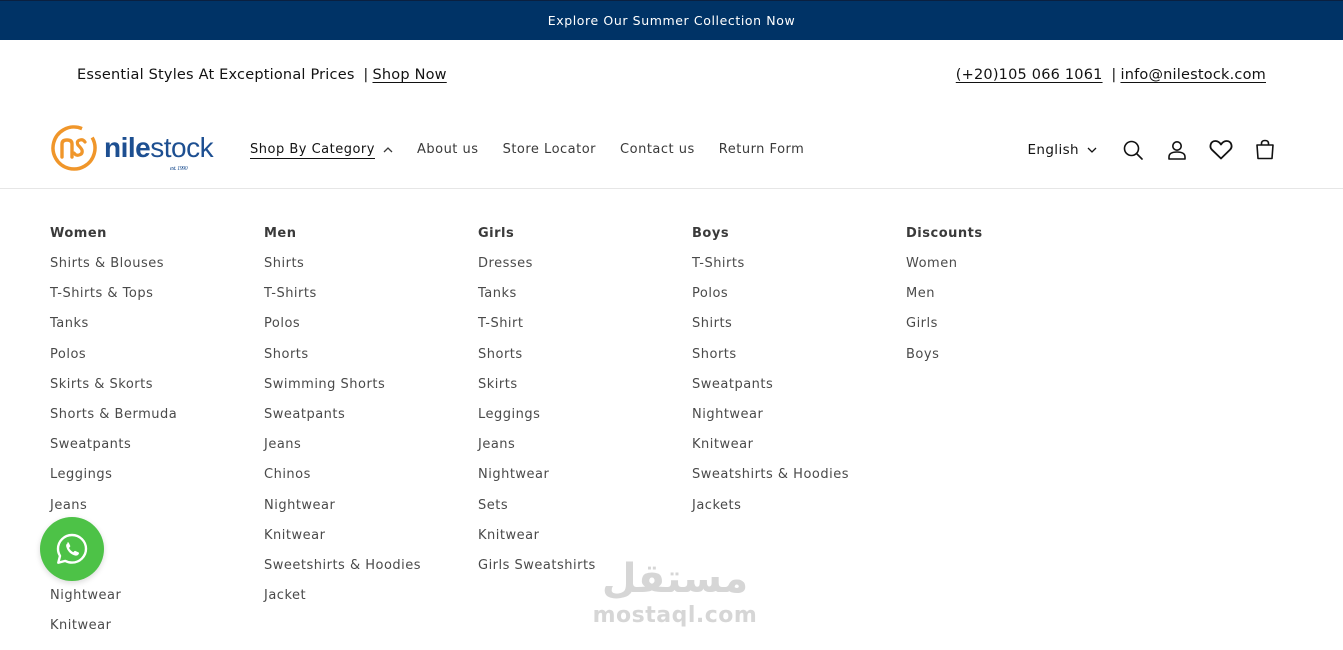  Describe the element at coordinates (537, 513) in the screenshot. I see `menu-link: Sets` at that location.